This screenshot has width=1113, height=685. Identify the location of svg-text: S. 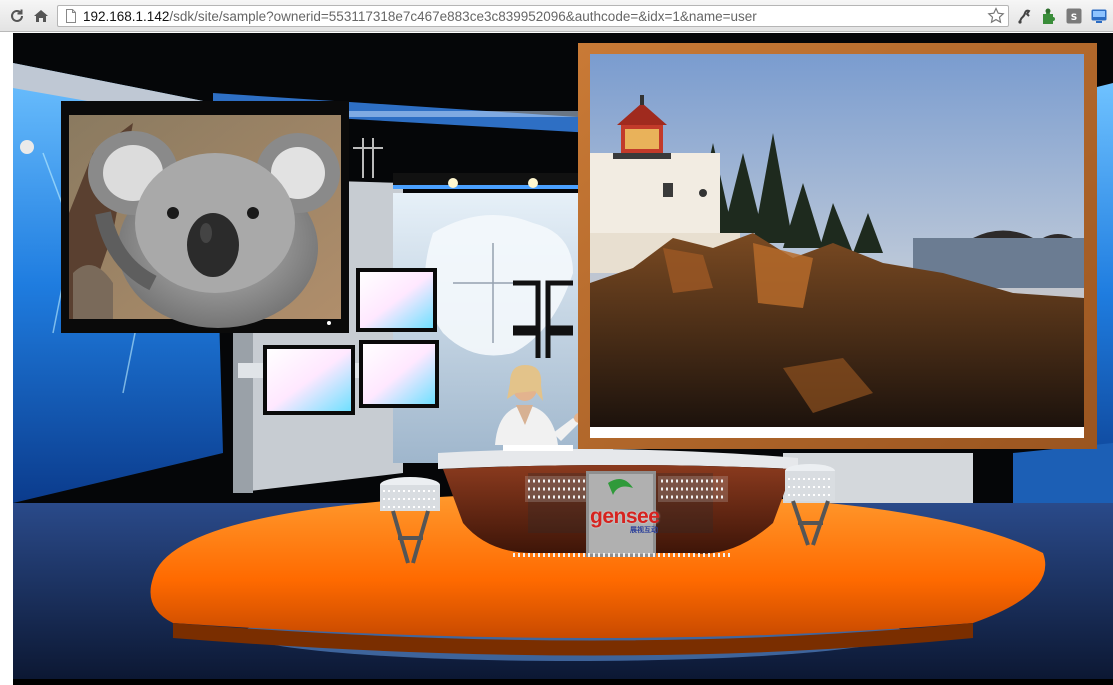
(1074, 18).